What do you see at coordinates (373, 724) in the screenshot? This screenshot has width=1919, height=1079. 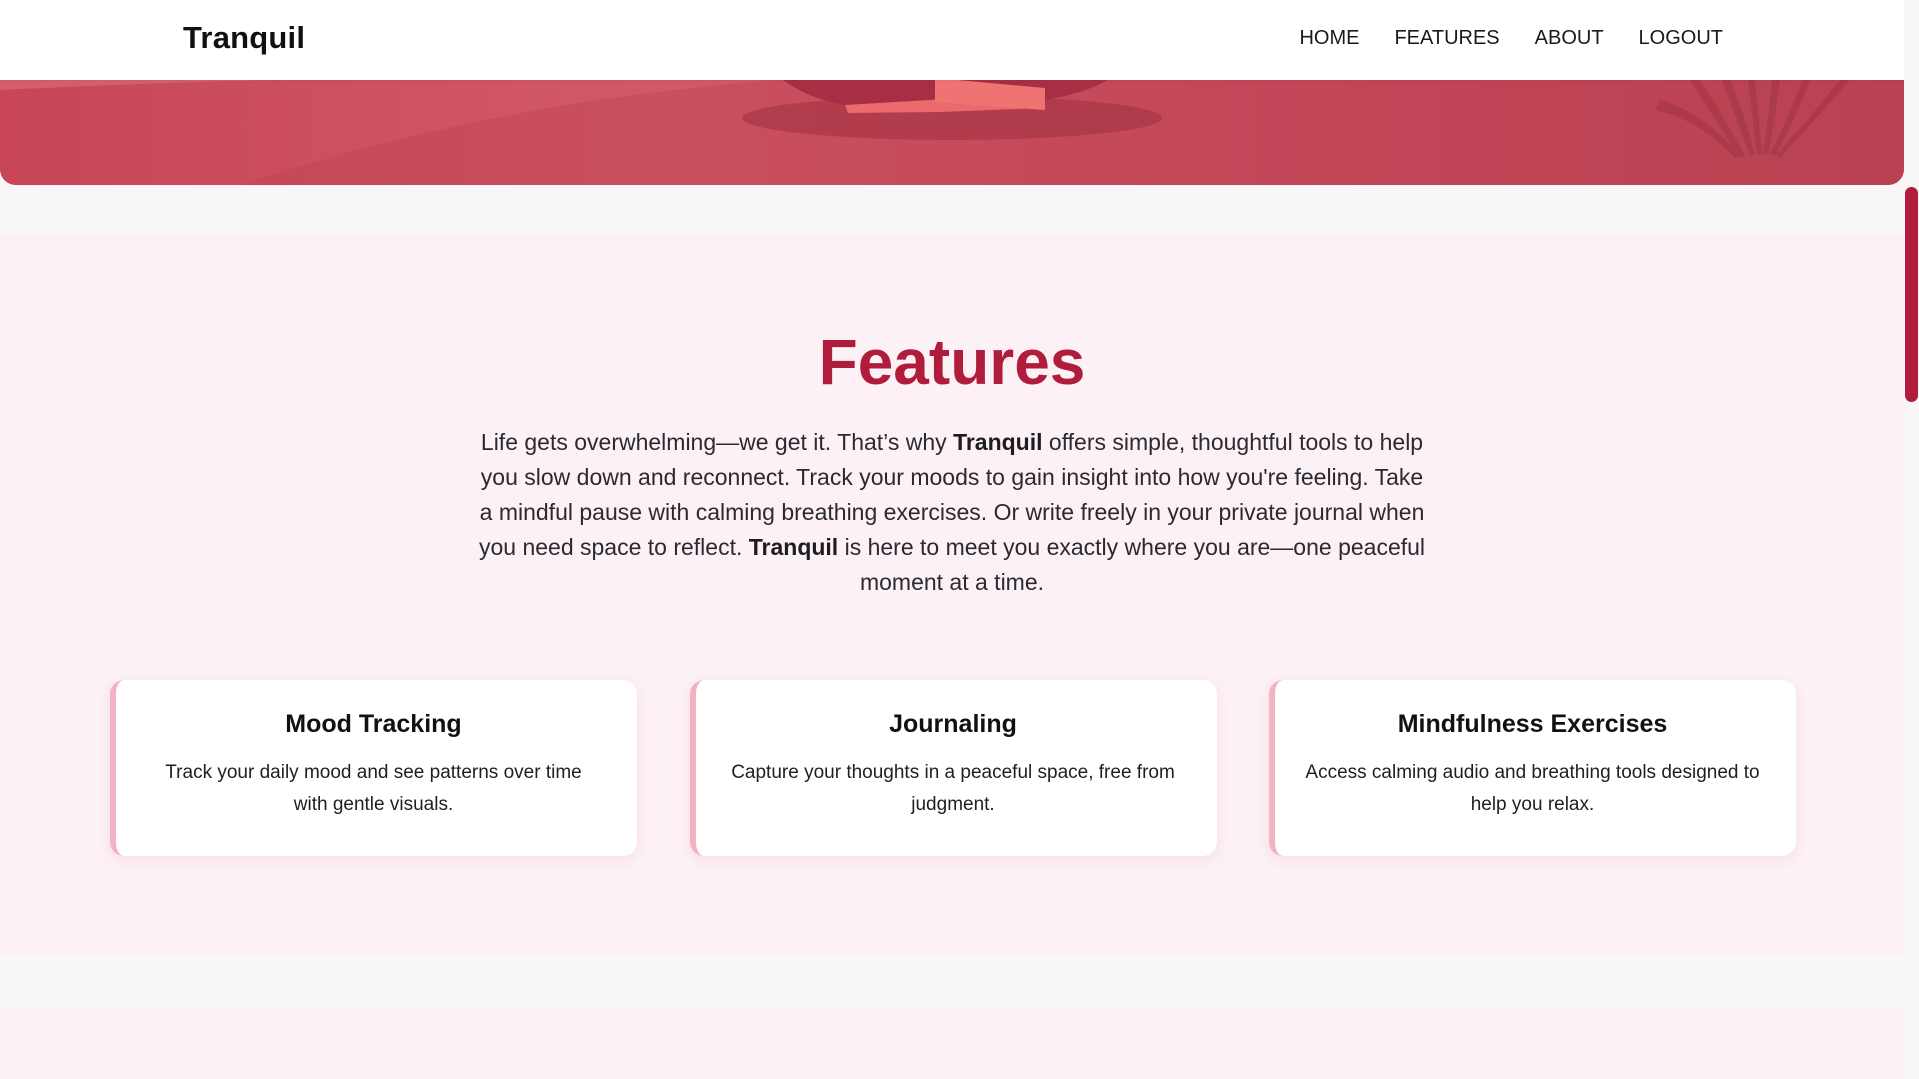 I see `card-title: Mood Tracking` at bounding box center [373, 724].